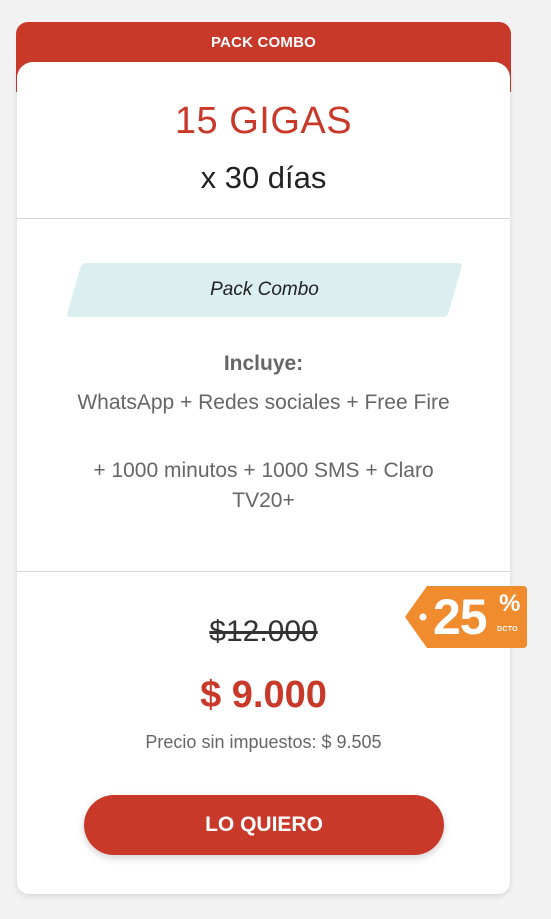  Describe the element at coordinates (263, 485) in the screenshot. I see `feature-item: + 1000 minutos + 1000 SMS + Claro TV20+` at that location.